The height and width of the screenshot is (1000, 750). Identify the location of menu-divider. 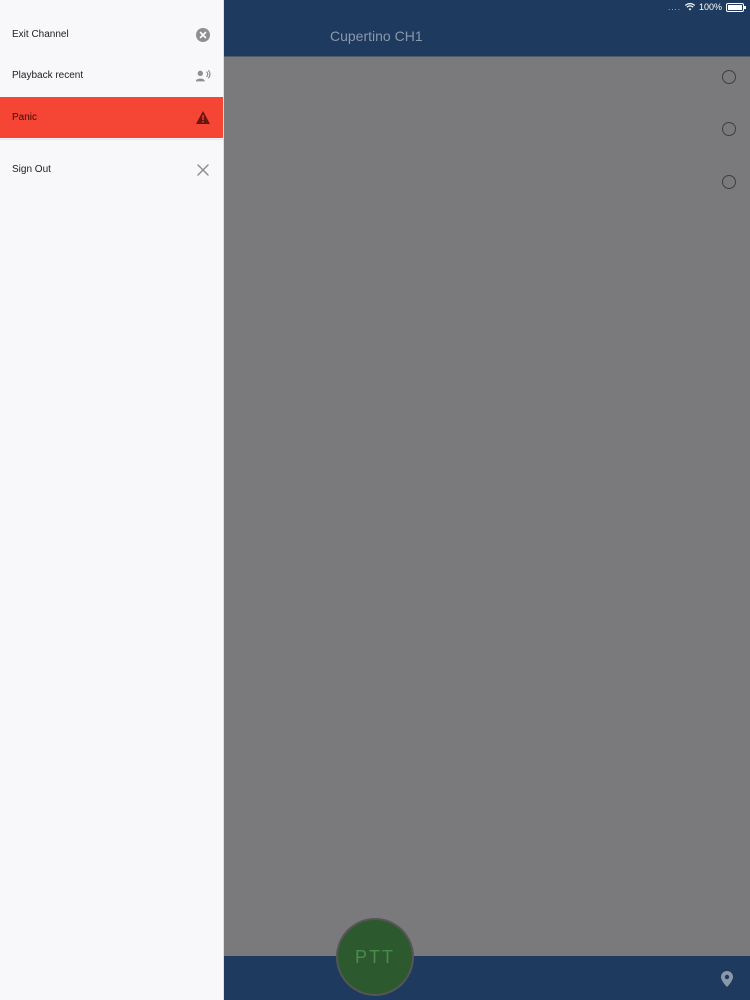
(111, 139).